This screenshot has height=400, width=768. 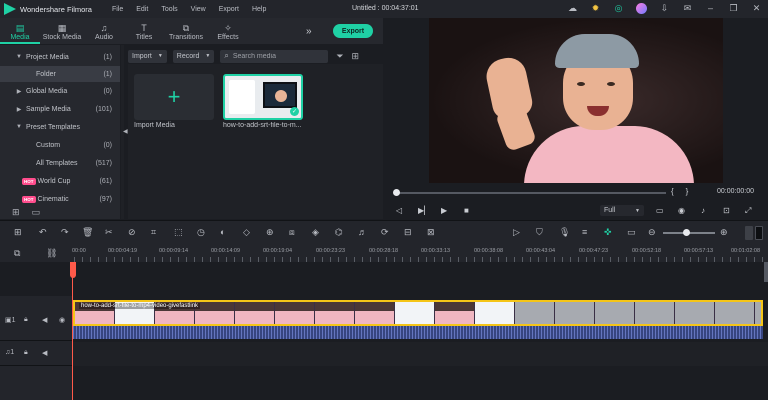 What do you see at coordinates (687, 8) in the screenshot?
I see `mail-icon: ✉` at bounding box center [687, 8].